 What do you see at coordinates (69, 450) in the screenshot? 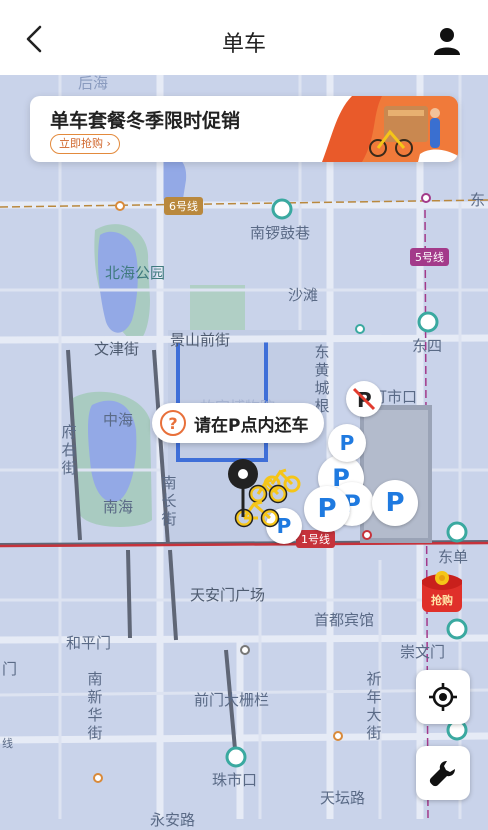
I see `map-label-fuyoujie: 府右街` at bounding box center [69, 450].